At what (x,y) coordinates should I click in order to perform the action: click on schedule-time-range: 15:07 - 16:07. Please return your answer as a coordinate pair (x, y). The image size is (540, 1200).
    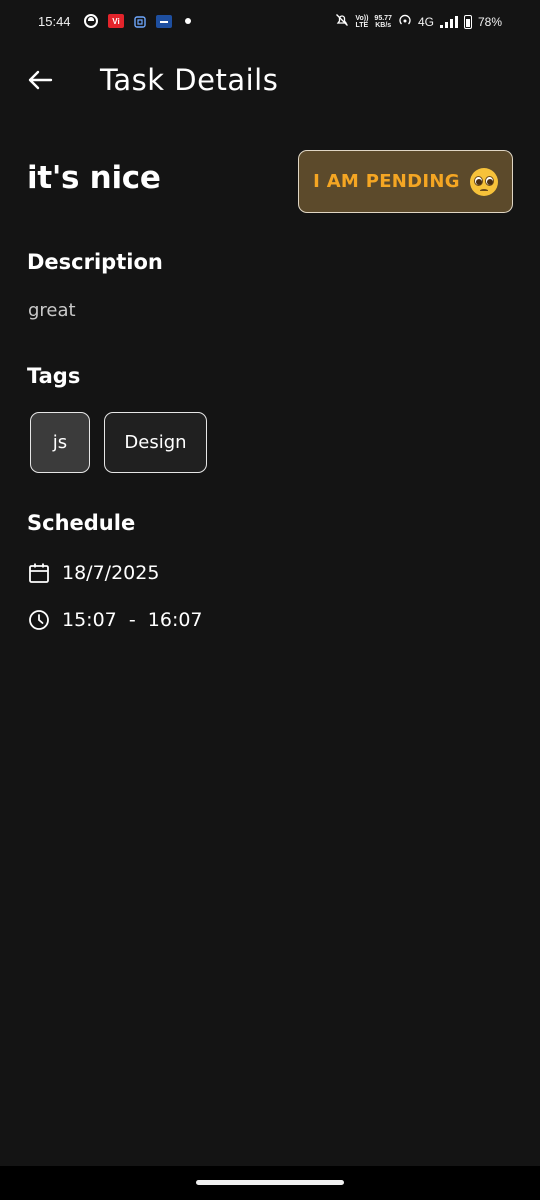
    Looking at the image, I should click on (132, 620).